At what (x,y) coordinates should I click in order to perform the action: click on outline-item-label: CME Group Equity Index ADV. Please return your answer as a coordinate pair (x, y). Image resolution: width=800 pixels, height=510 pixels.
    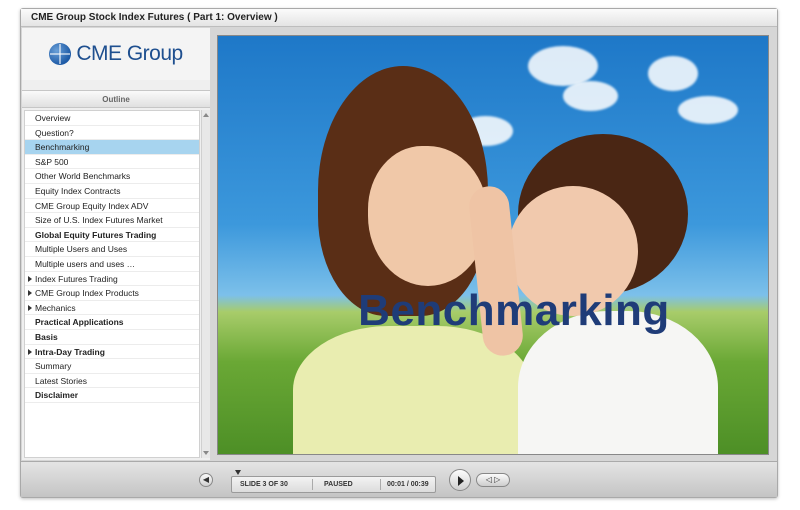
    Looking at the image, I should click on (92, 205).